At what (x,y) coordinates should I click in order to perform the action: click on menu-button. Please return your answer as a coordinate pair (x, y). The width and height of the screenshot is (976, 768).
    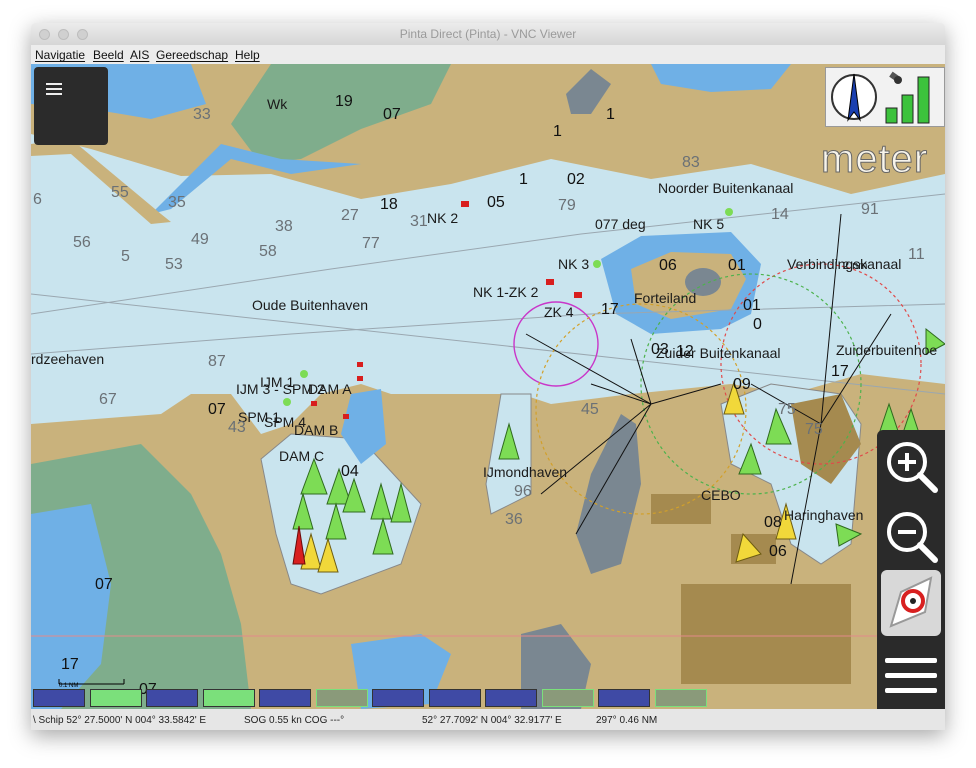
    Looking at the image, I should click on (71, 106).